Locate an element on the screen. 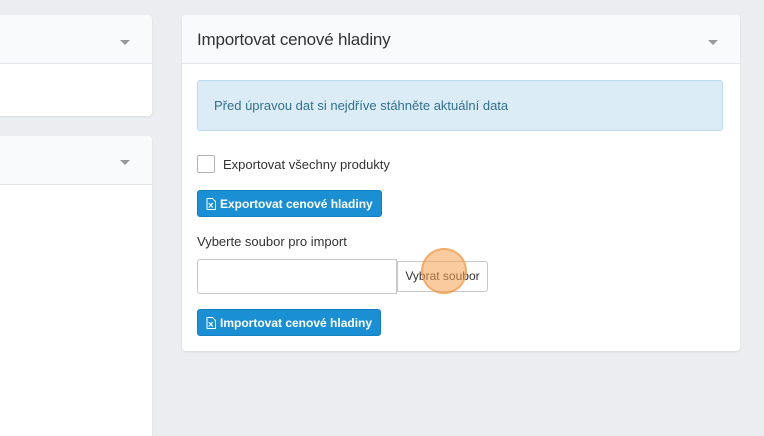 The image size is (764, 436). export-all-checkbox is located at coordinates (206, 164).